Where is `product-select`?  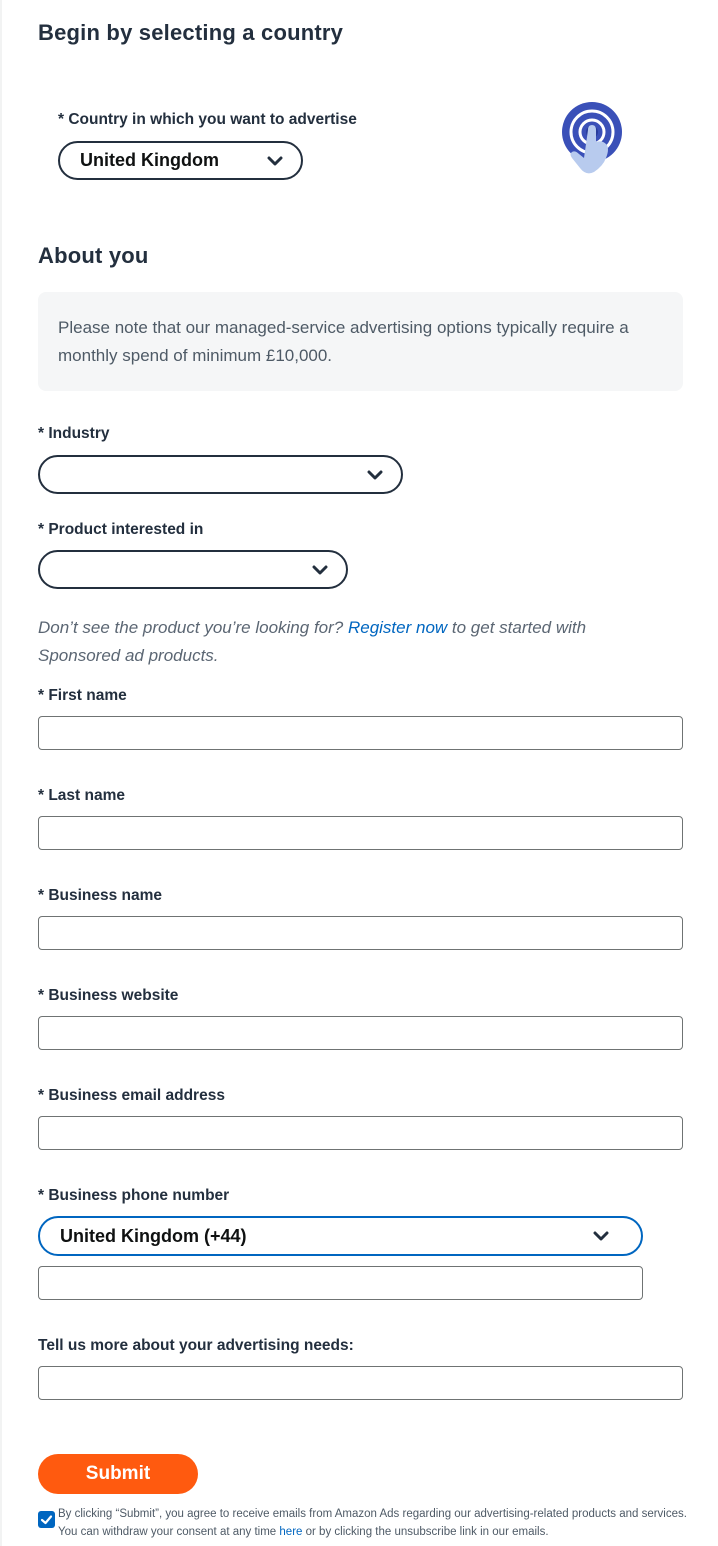
product-select is located at coordinates (193, 569).